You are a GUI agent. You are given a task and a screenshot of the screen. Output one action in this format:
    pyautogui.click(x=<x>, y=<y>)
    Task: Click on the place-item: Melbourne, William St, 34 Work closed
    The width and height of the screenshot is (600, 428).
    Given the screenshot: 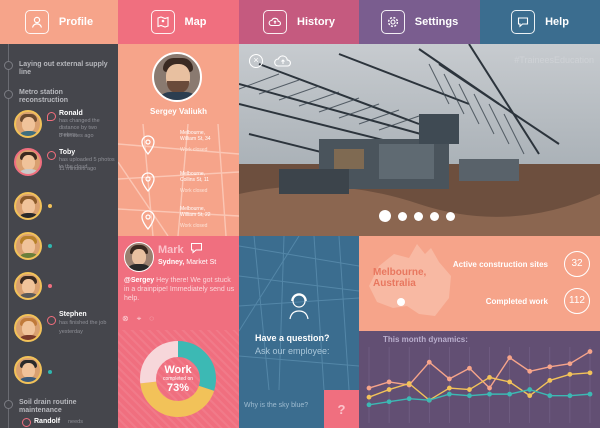 What is the action you would take?
    pyautogui.click(x=195, y=141)
    